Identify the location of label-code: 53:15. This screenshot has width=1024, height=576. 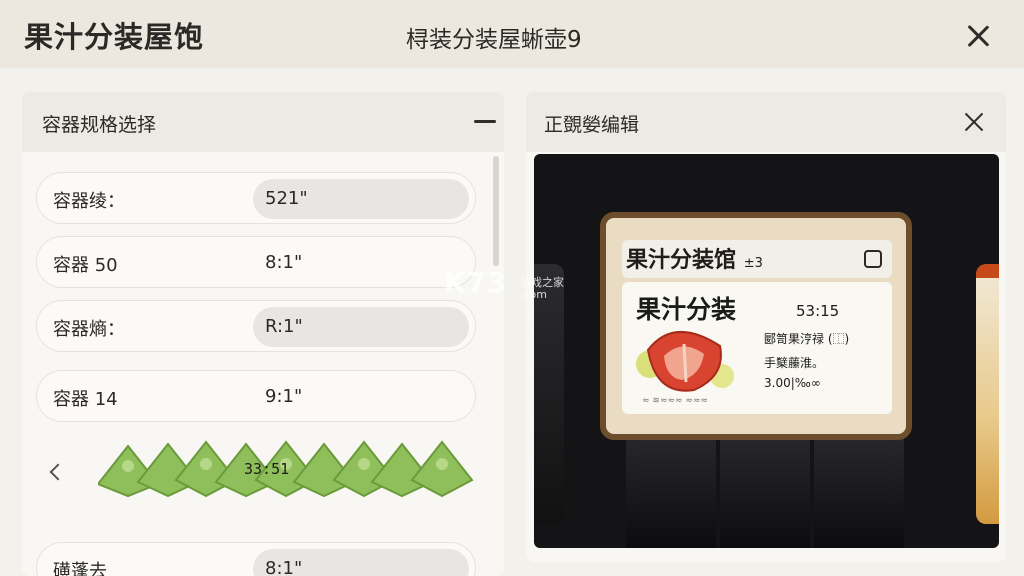
(818, 311).